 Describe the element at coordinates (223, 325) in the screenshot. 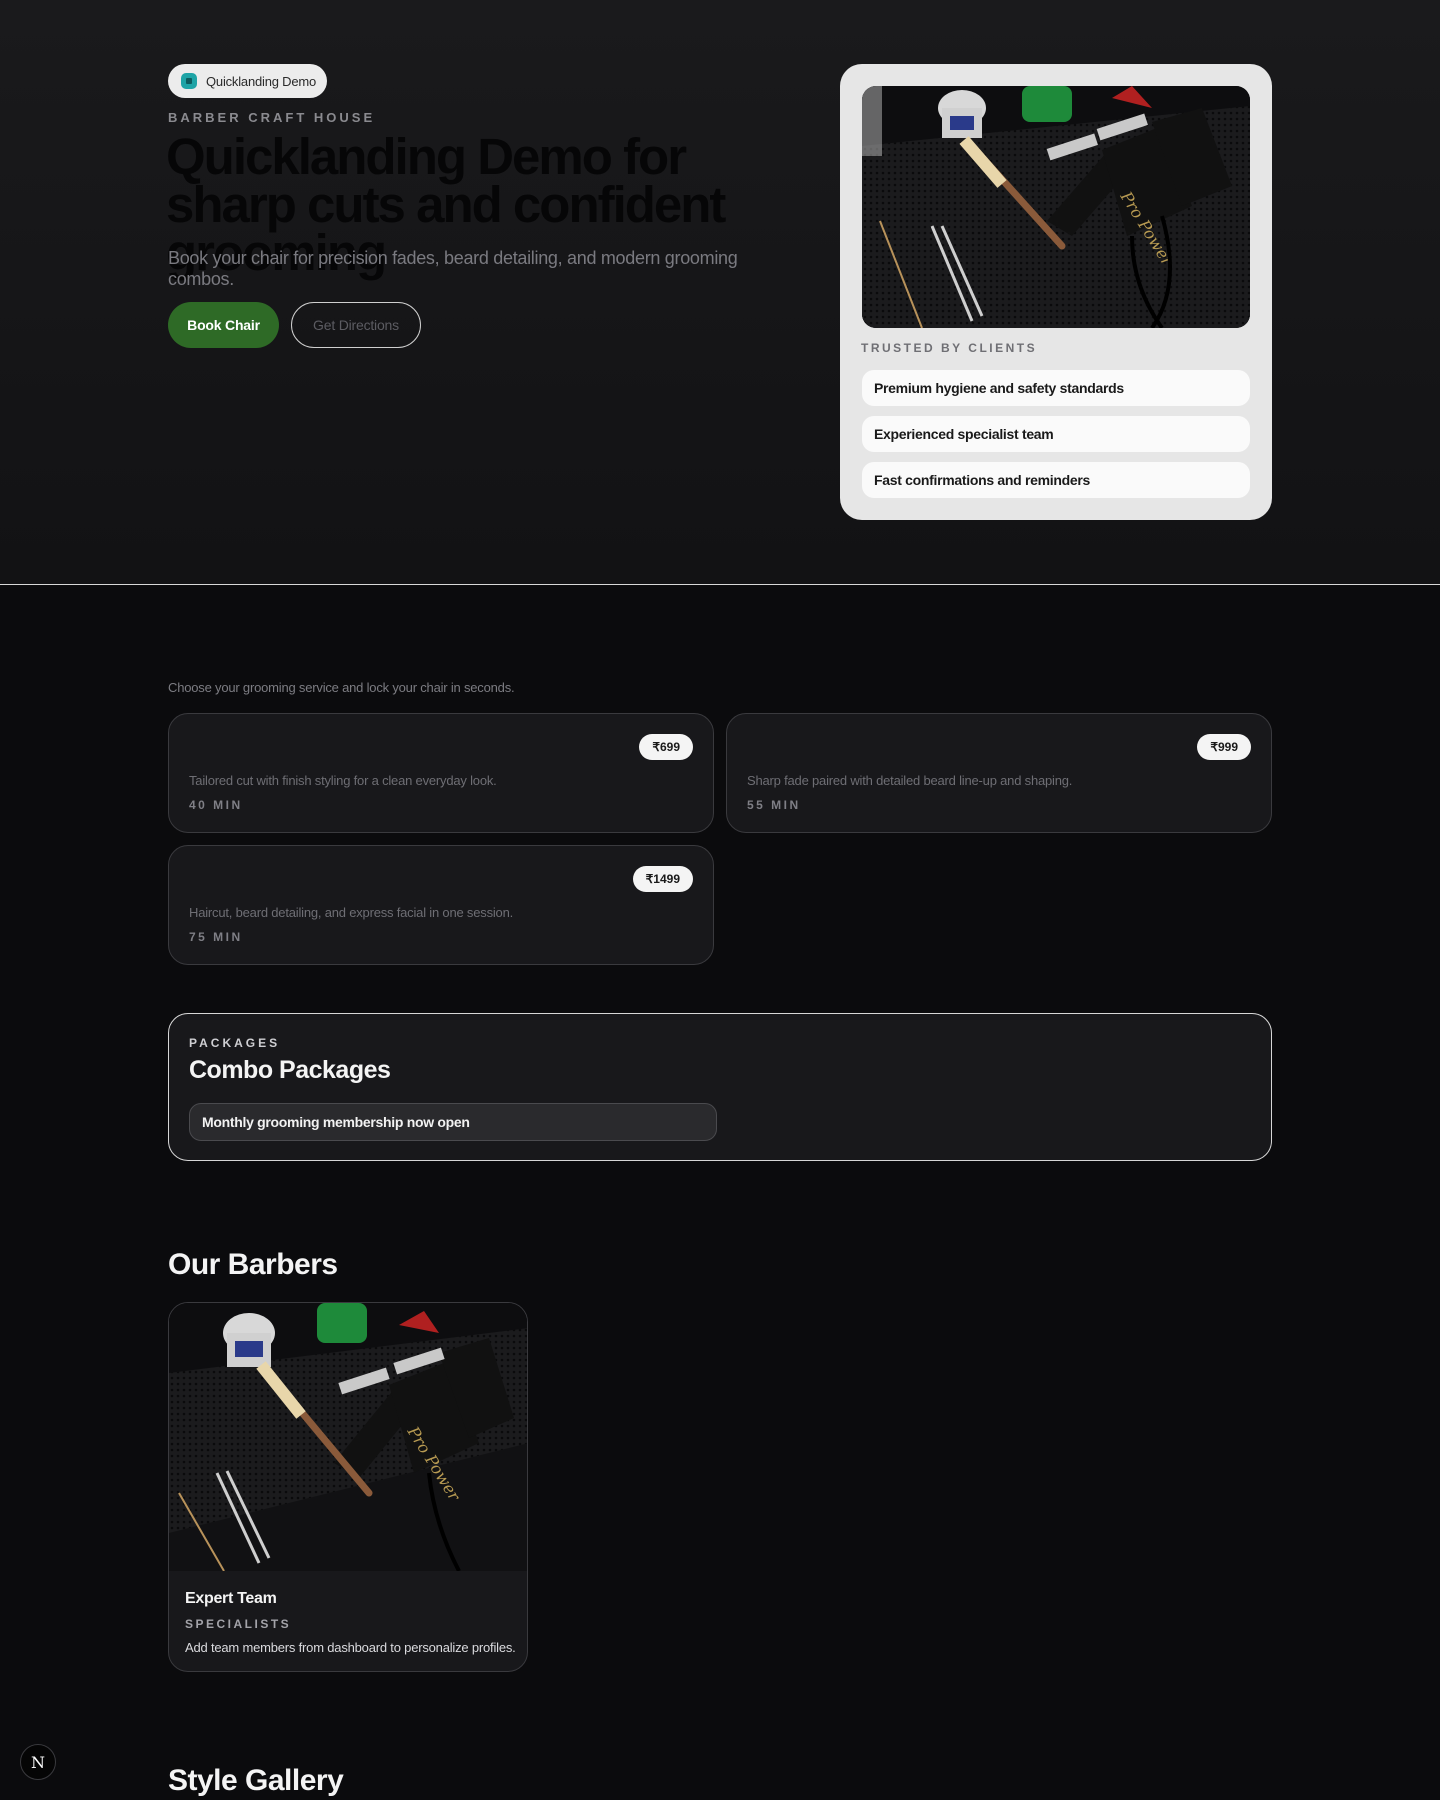

I see `book-chair-button: Book Chair` at that location.